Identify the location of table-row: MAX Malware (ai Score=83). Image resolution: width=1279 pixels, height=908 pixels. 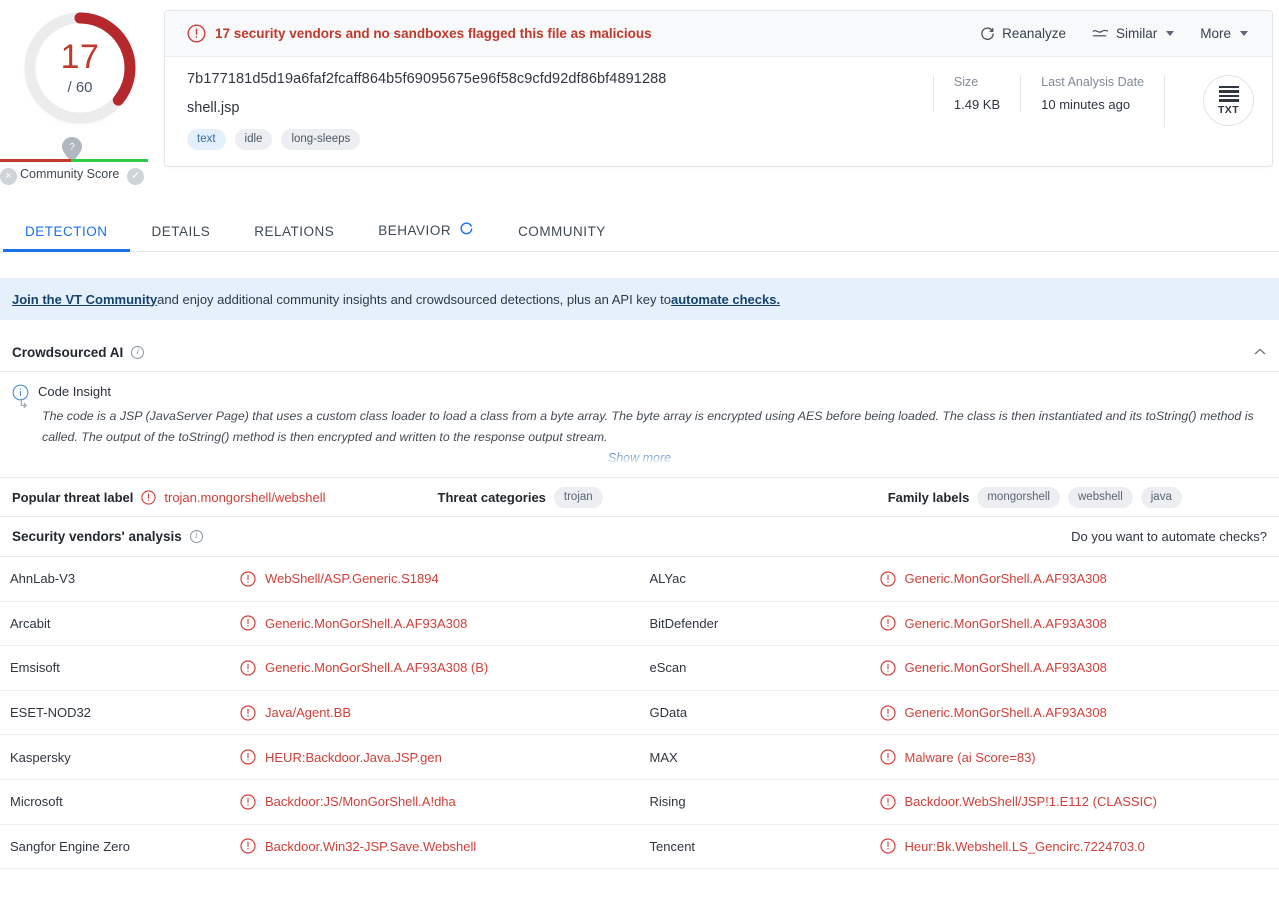
(959, 757).